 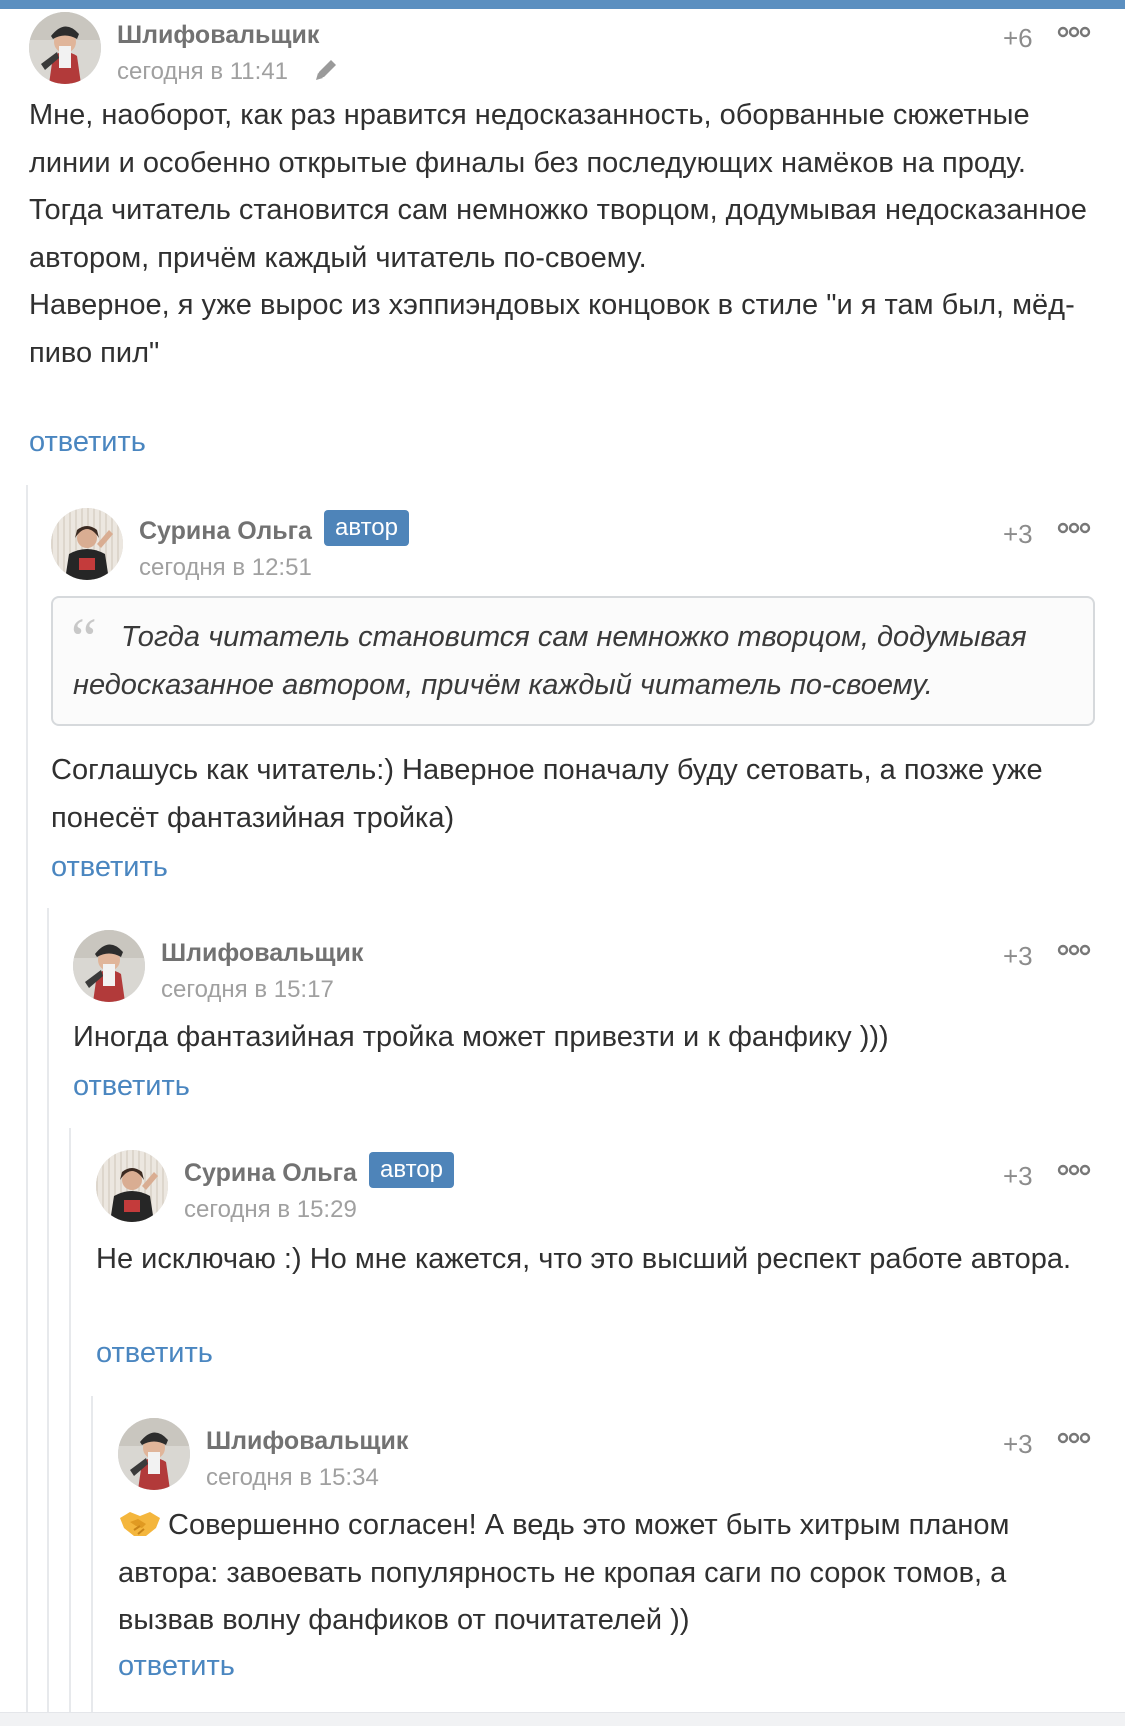 I want to click on bottom-bar, so click(x=562, y=1719).